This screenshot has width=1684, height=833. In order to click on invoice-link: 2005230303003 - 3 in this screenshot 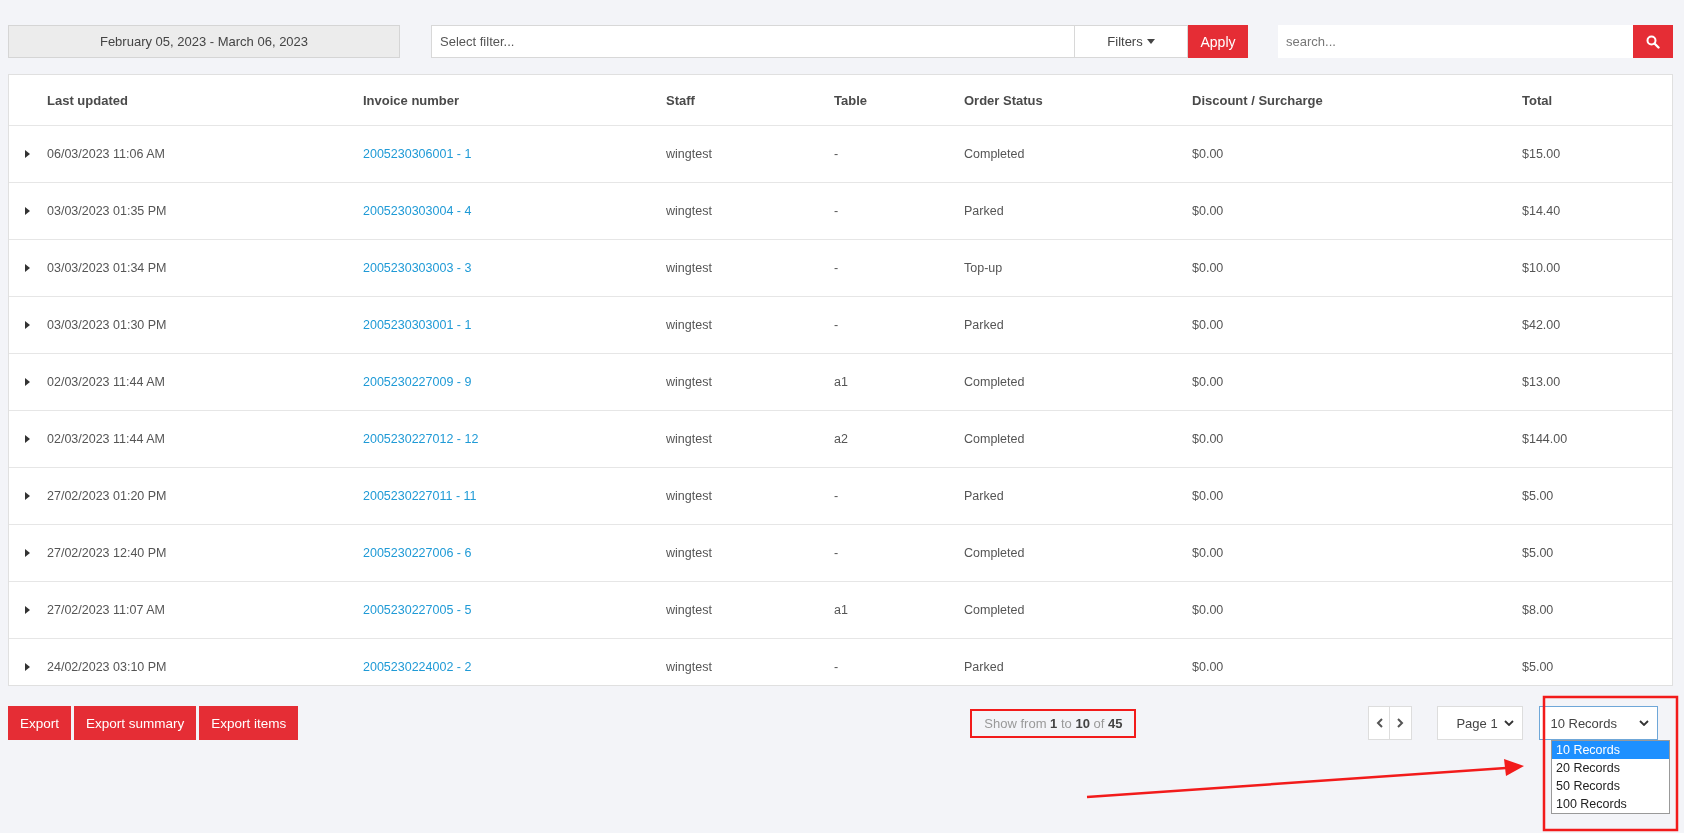, I will do `click(417, 268)`.